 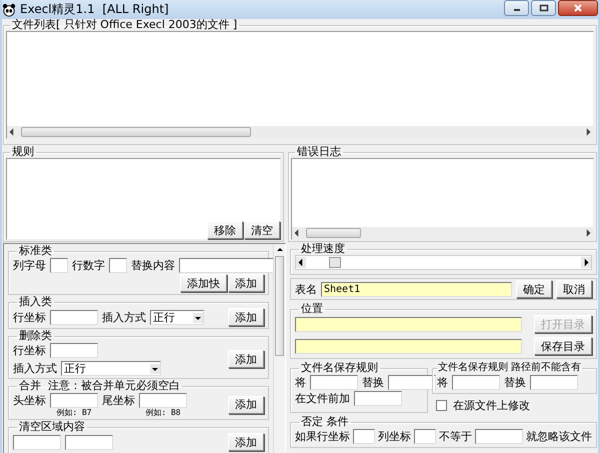 What do you see at coordinates (491, 405) in the screenshot?
I see `checkbox-label: 在源文件上修改` at bounding box center [491, 405].